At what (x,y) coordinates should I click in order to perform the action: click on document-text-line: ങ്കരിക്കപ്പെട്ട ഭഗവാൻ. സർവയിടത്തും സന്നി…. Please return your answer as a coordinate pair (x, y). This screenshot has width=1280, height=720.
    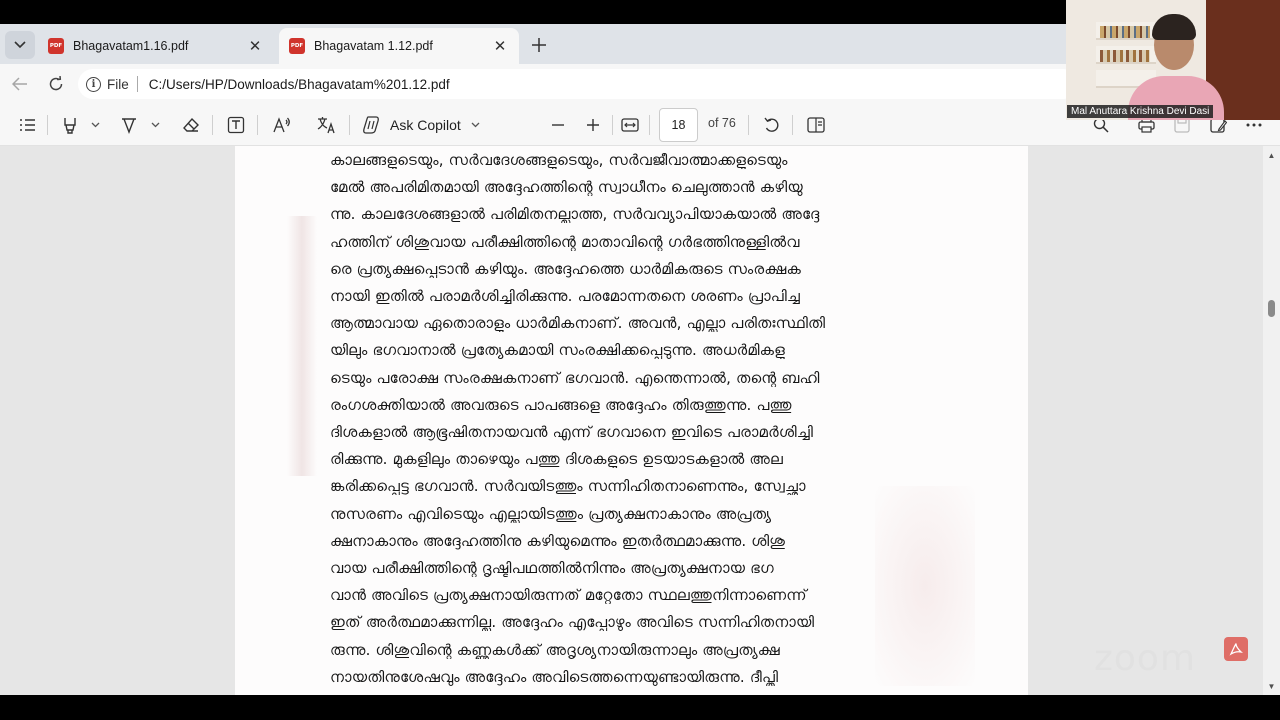
    Looking at the image, I should click on (568, 486).